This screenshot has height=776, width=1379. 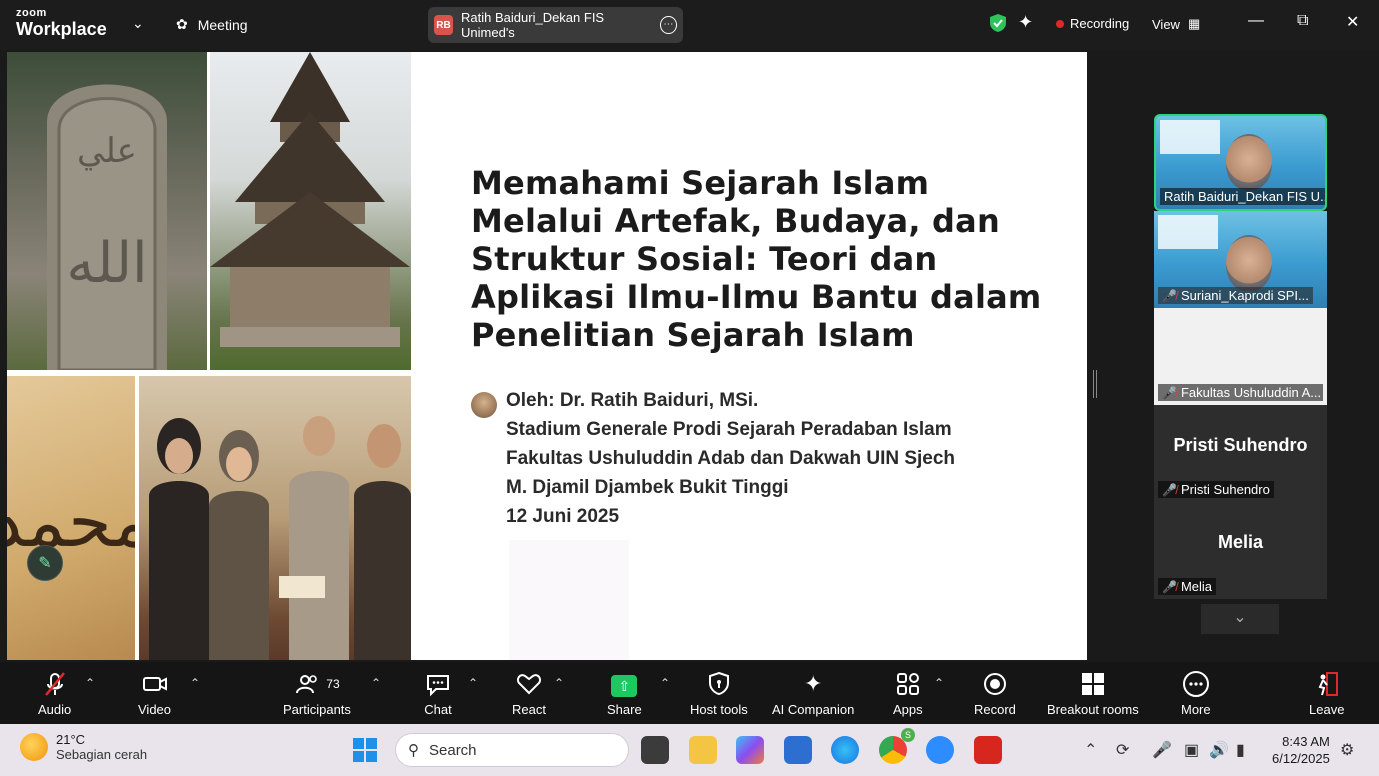 What do you see at coordinates (693, 335) in the screenshot?
I see `slide-title-line: Penelitian Sejarah Islam` at bounding box center [693, 335].